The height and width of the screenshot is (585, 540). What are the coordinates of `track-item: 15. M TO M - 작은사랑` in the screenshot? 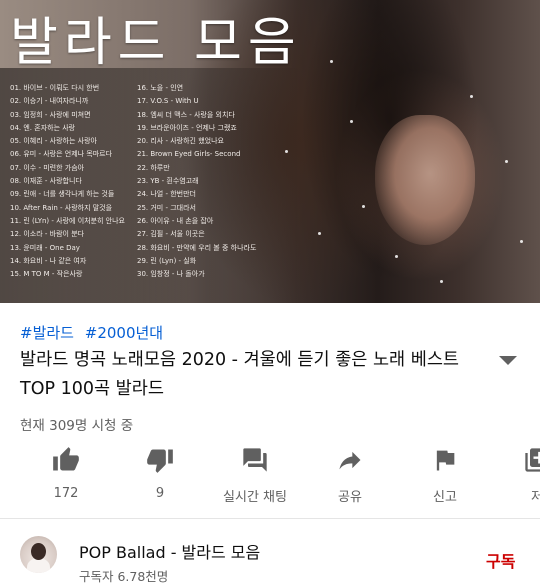 It's located at (46, 274).